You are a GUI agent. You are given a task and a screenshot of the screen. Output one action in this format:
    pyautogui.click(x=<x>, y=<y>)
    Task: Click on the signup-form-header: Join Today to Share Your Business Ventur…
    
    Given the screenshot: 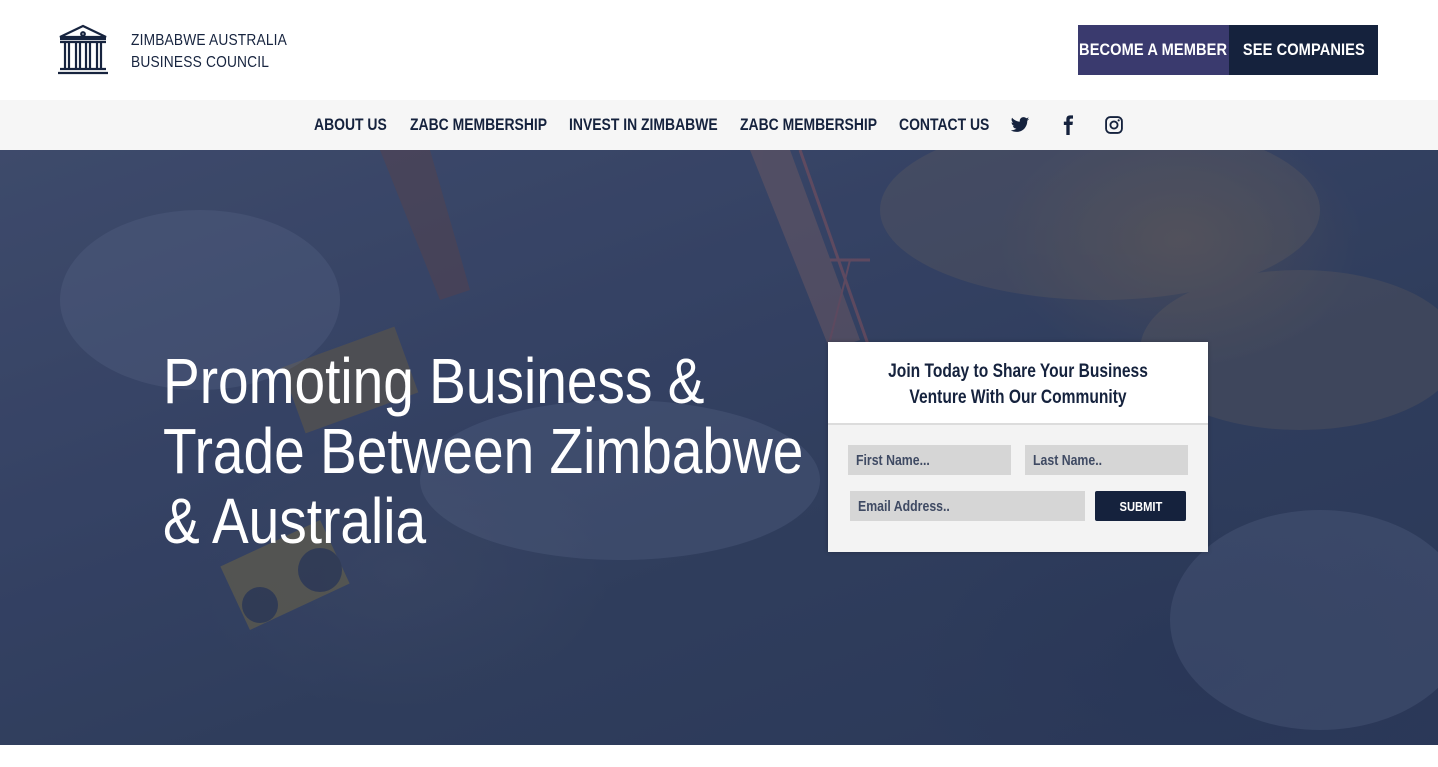 What is the action you would take?
    pyautogui.click(x=1018, y=383)
    